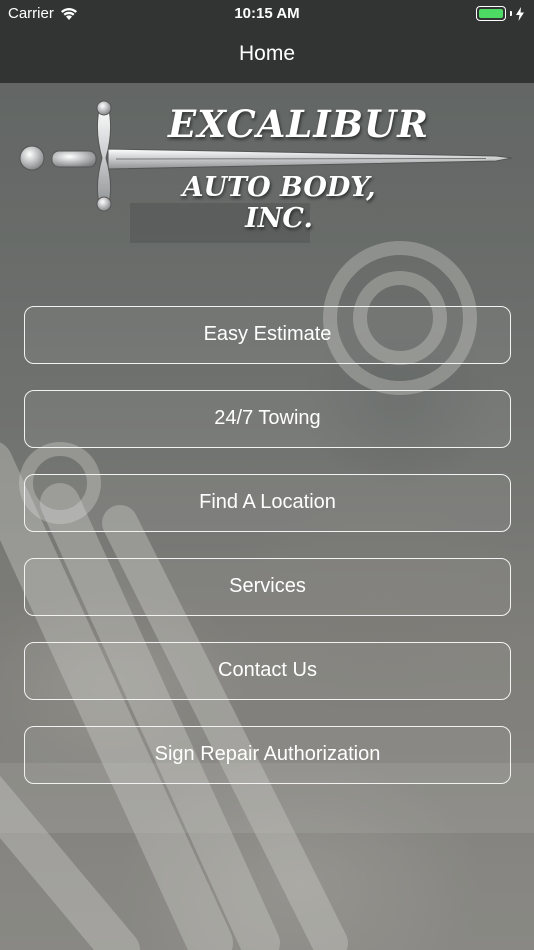  I want to click on towing-button: 24/7 Towing, so click(267, 419).